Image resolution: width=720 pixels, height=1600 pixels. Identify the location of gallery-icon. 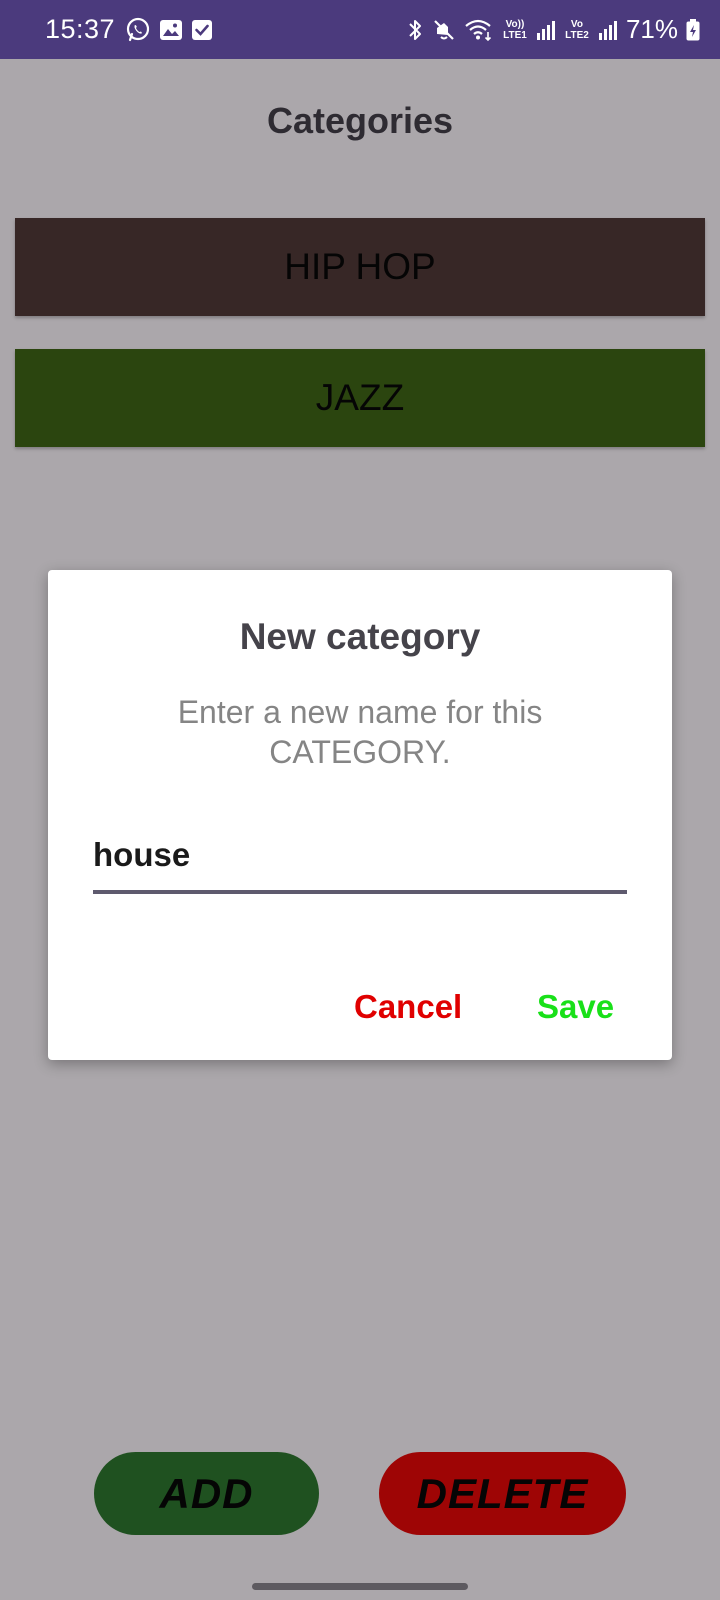
(171, 30).